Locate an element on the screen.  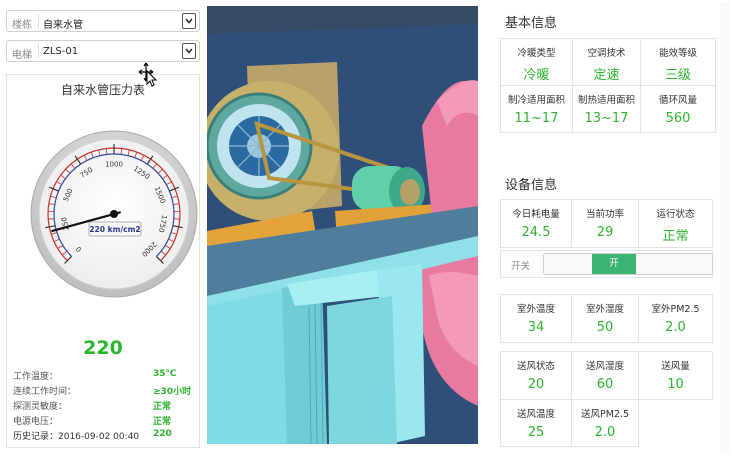
cell-value: 34 is located at coordinates (536, 327).